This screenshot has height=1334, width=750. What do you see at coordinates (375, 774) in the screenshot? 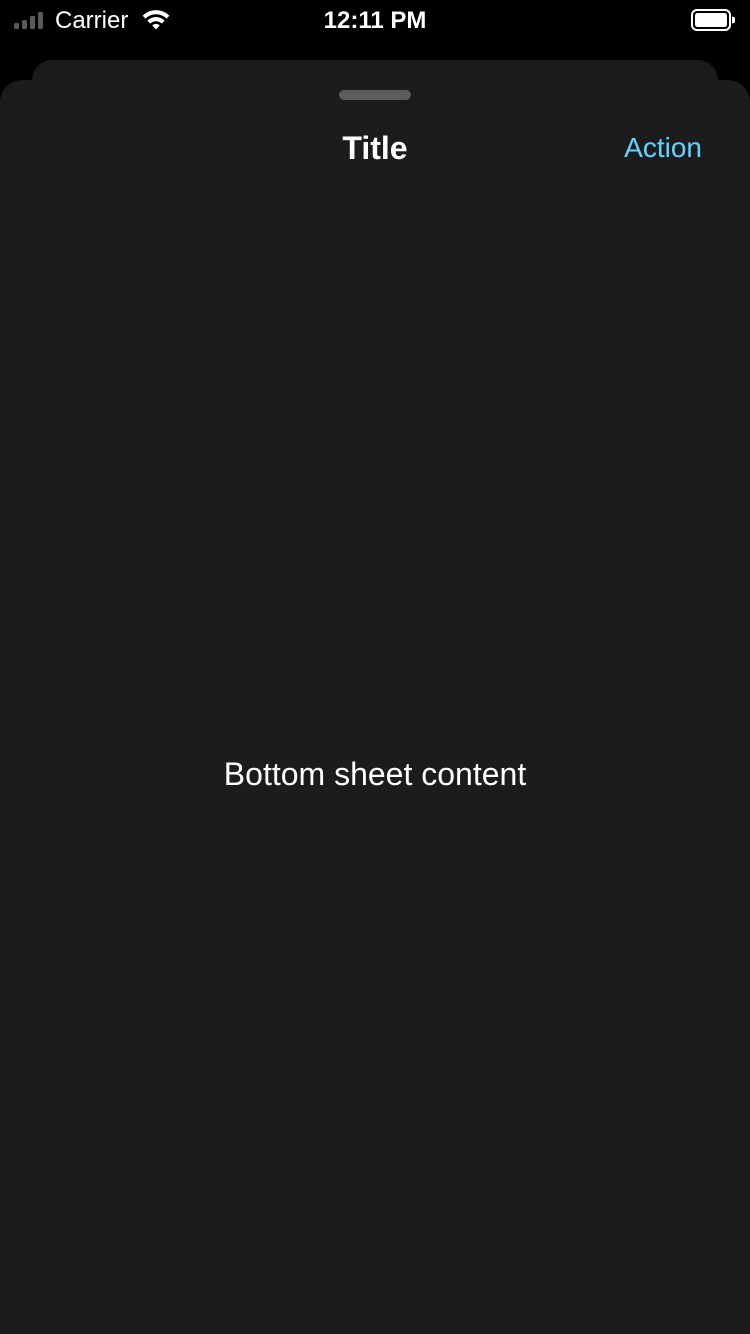
I see `sheet-content-text: Bottom sheet content` at bounding box center [375, 774].